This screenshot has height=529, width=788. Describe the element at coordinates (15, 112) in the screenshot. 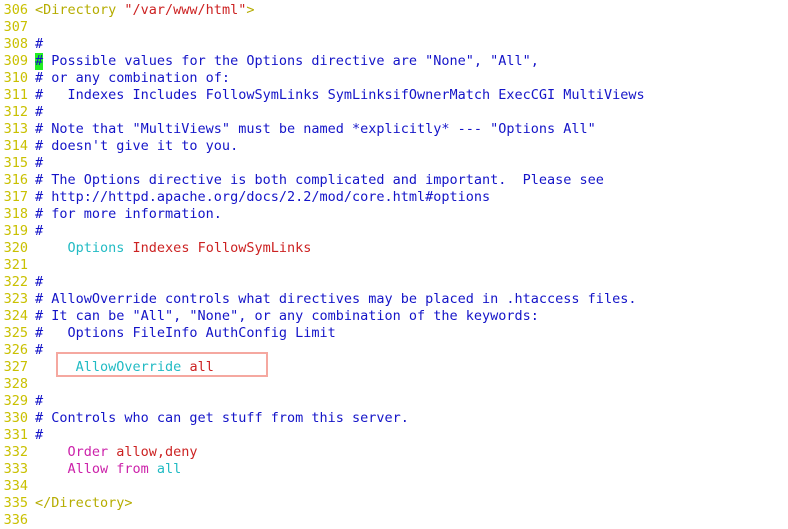

I see `line-number: 312` at that location.